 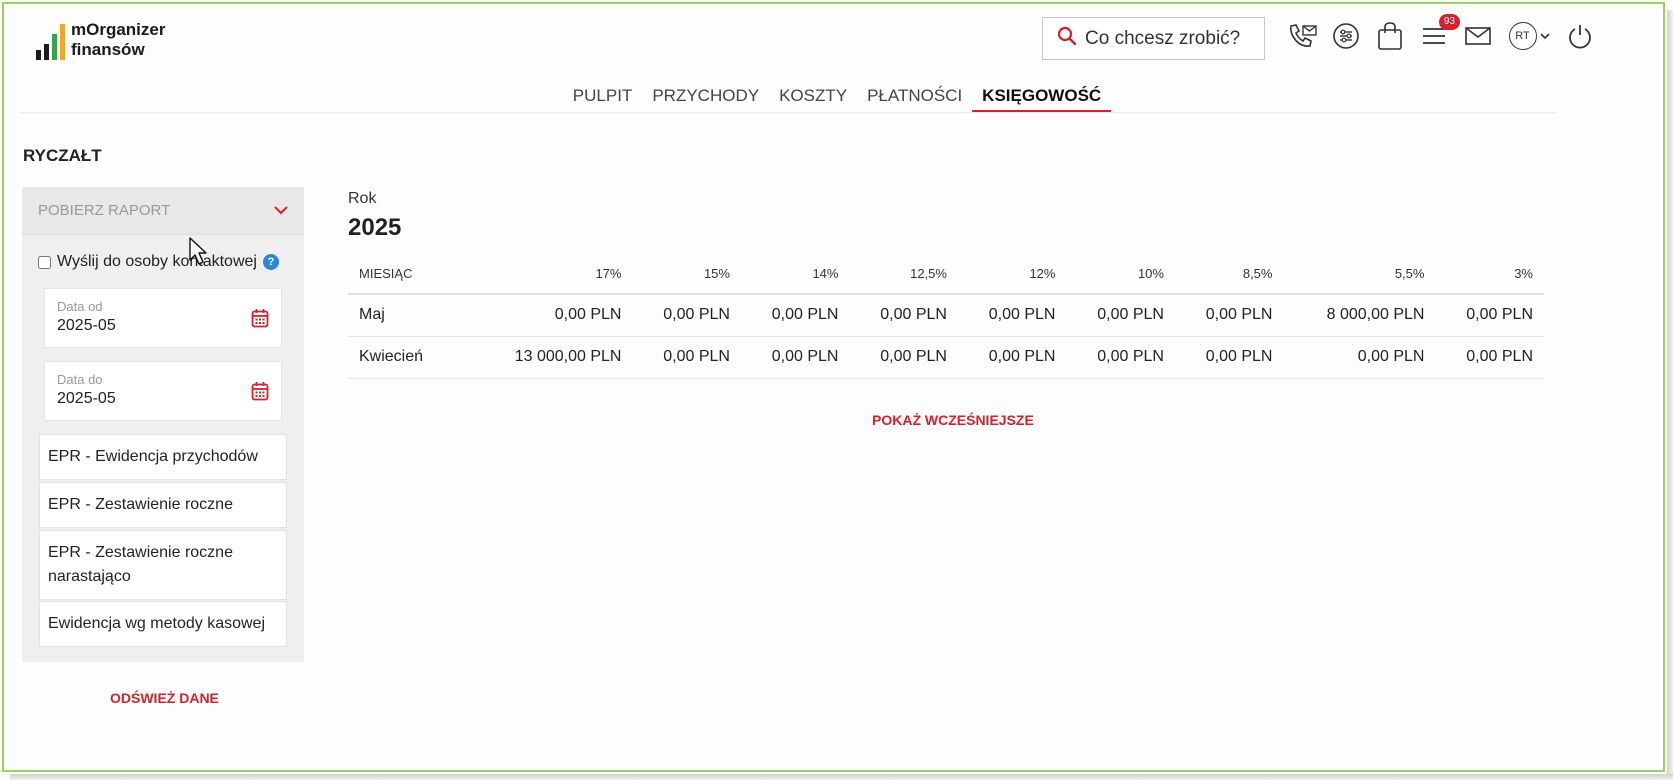 I want to click on report-epr-annual-cumulative: EPR - Zestawienie roczne narastająco, so click(x=163, y=565).